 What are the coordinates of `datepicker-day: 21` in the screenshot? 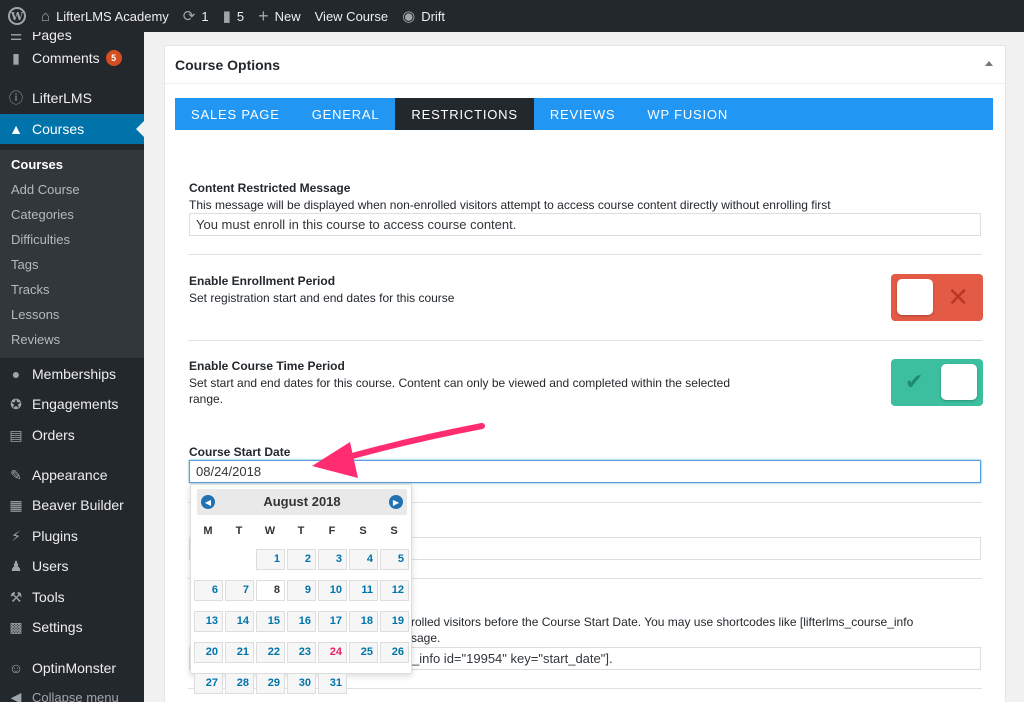 It's located at (239, 652).